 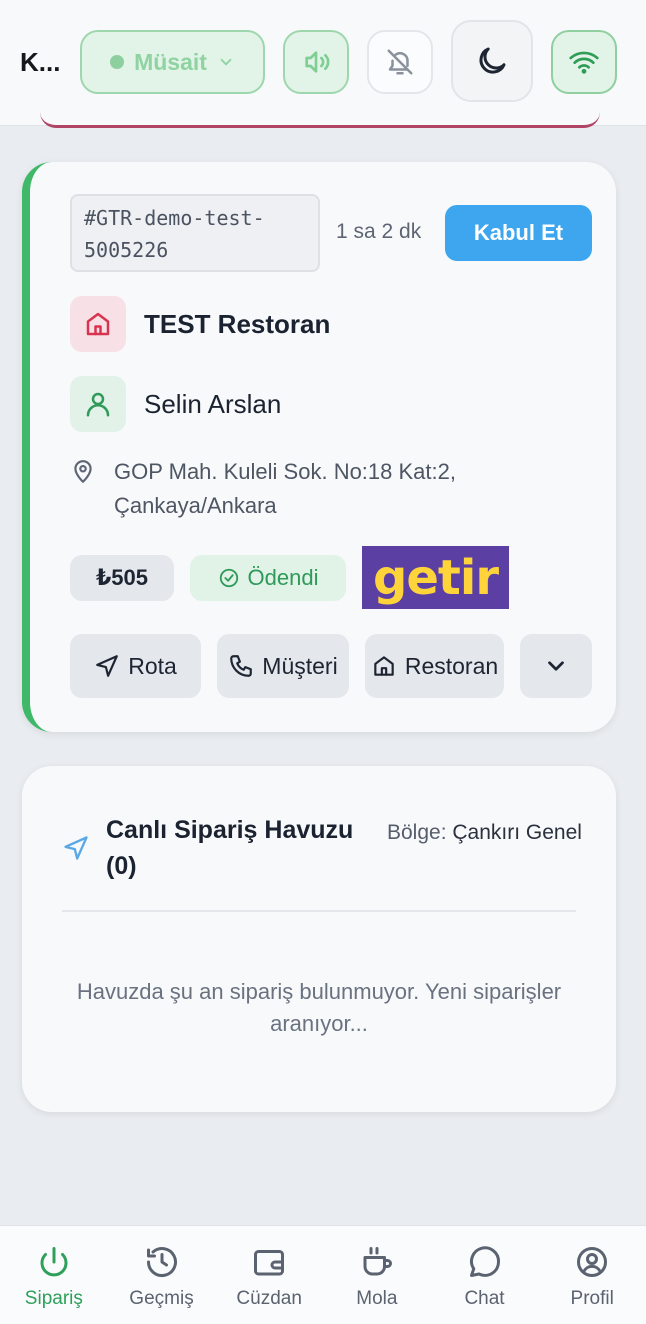 I want to click on nav-profile: Profil, so click(x=592, y=1275).